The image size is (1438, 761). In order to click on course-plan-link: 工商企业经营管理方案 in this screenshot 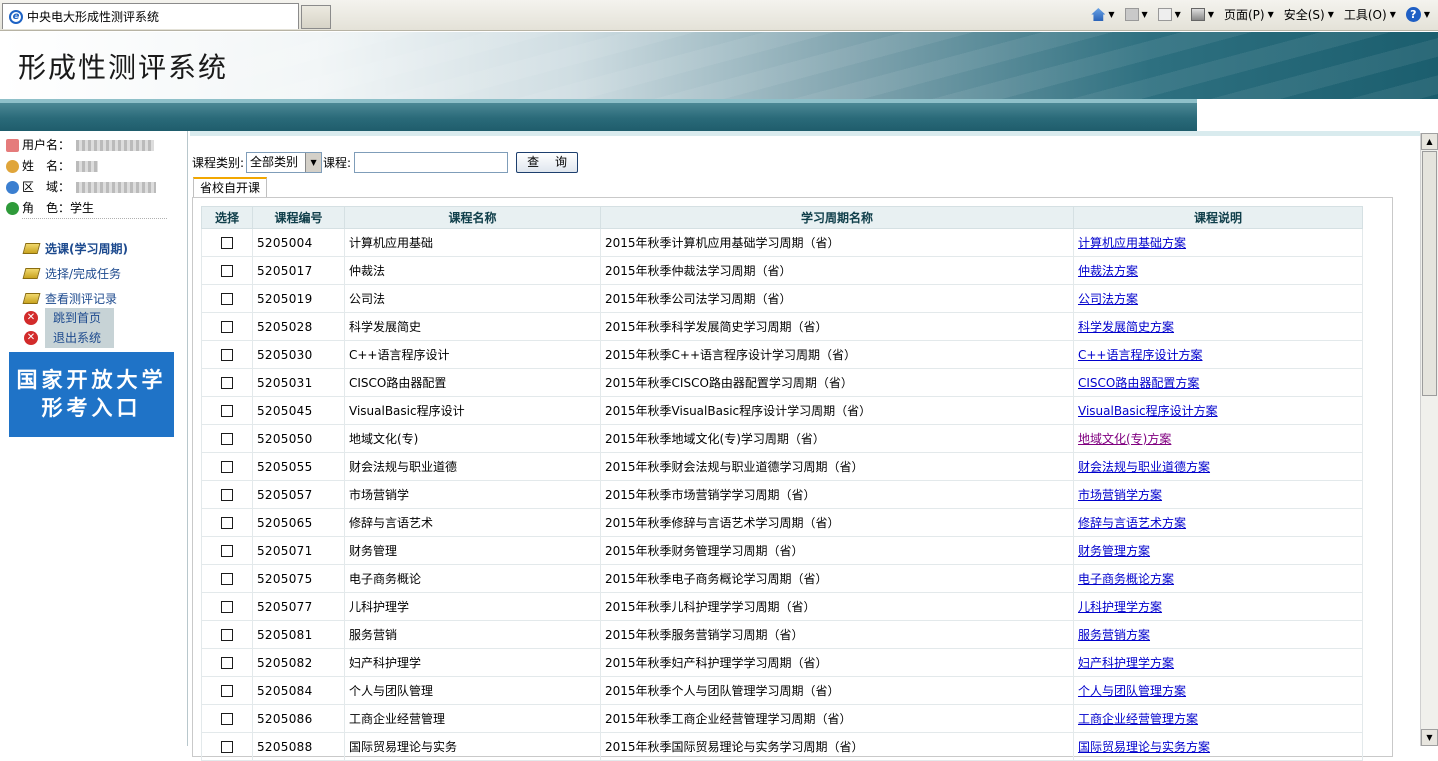, I will do `click(1138, 719)`.